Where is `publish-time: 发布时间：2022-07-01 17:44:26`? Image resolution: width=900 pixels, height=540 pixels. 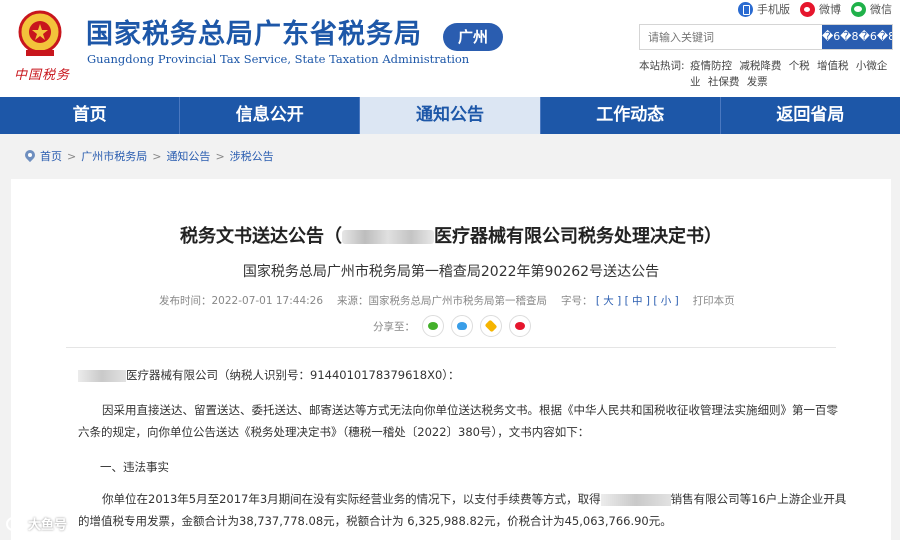 publish-time: 发布时间：2022-07-01 17:44:26 is located at coordinates (241, 300).